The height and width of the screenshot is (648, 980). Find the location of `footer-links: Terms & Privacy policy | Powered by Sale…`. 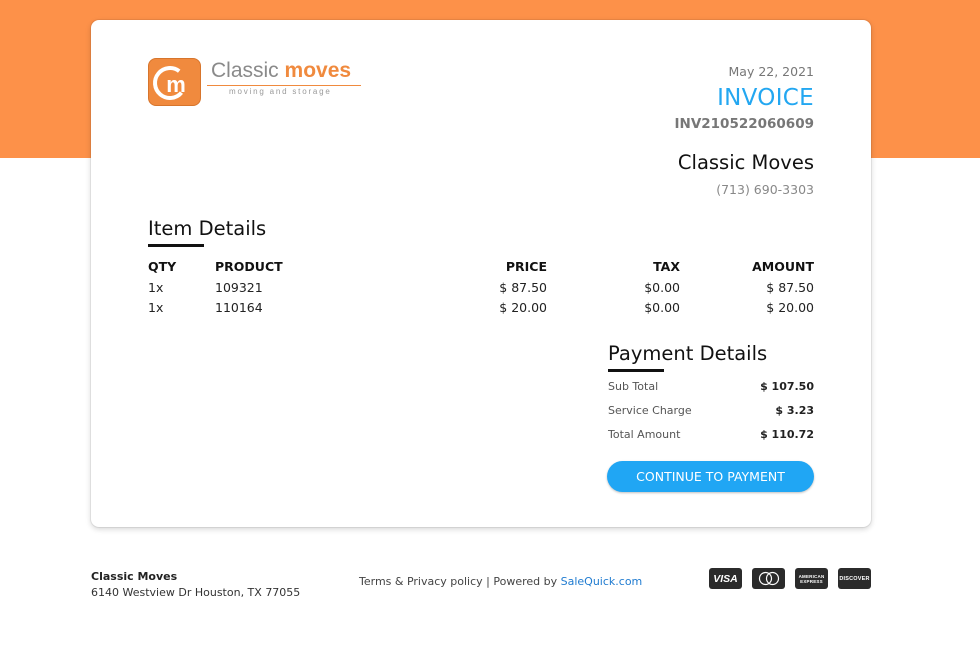

footer-links: Terms & Privacy policy | Powered by Sale… is located at coordinates (500, 581).